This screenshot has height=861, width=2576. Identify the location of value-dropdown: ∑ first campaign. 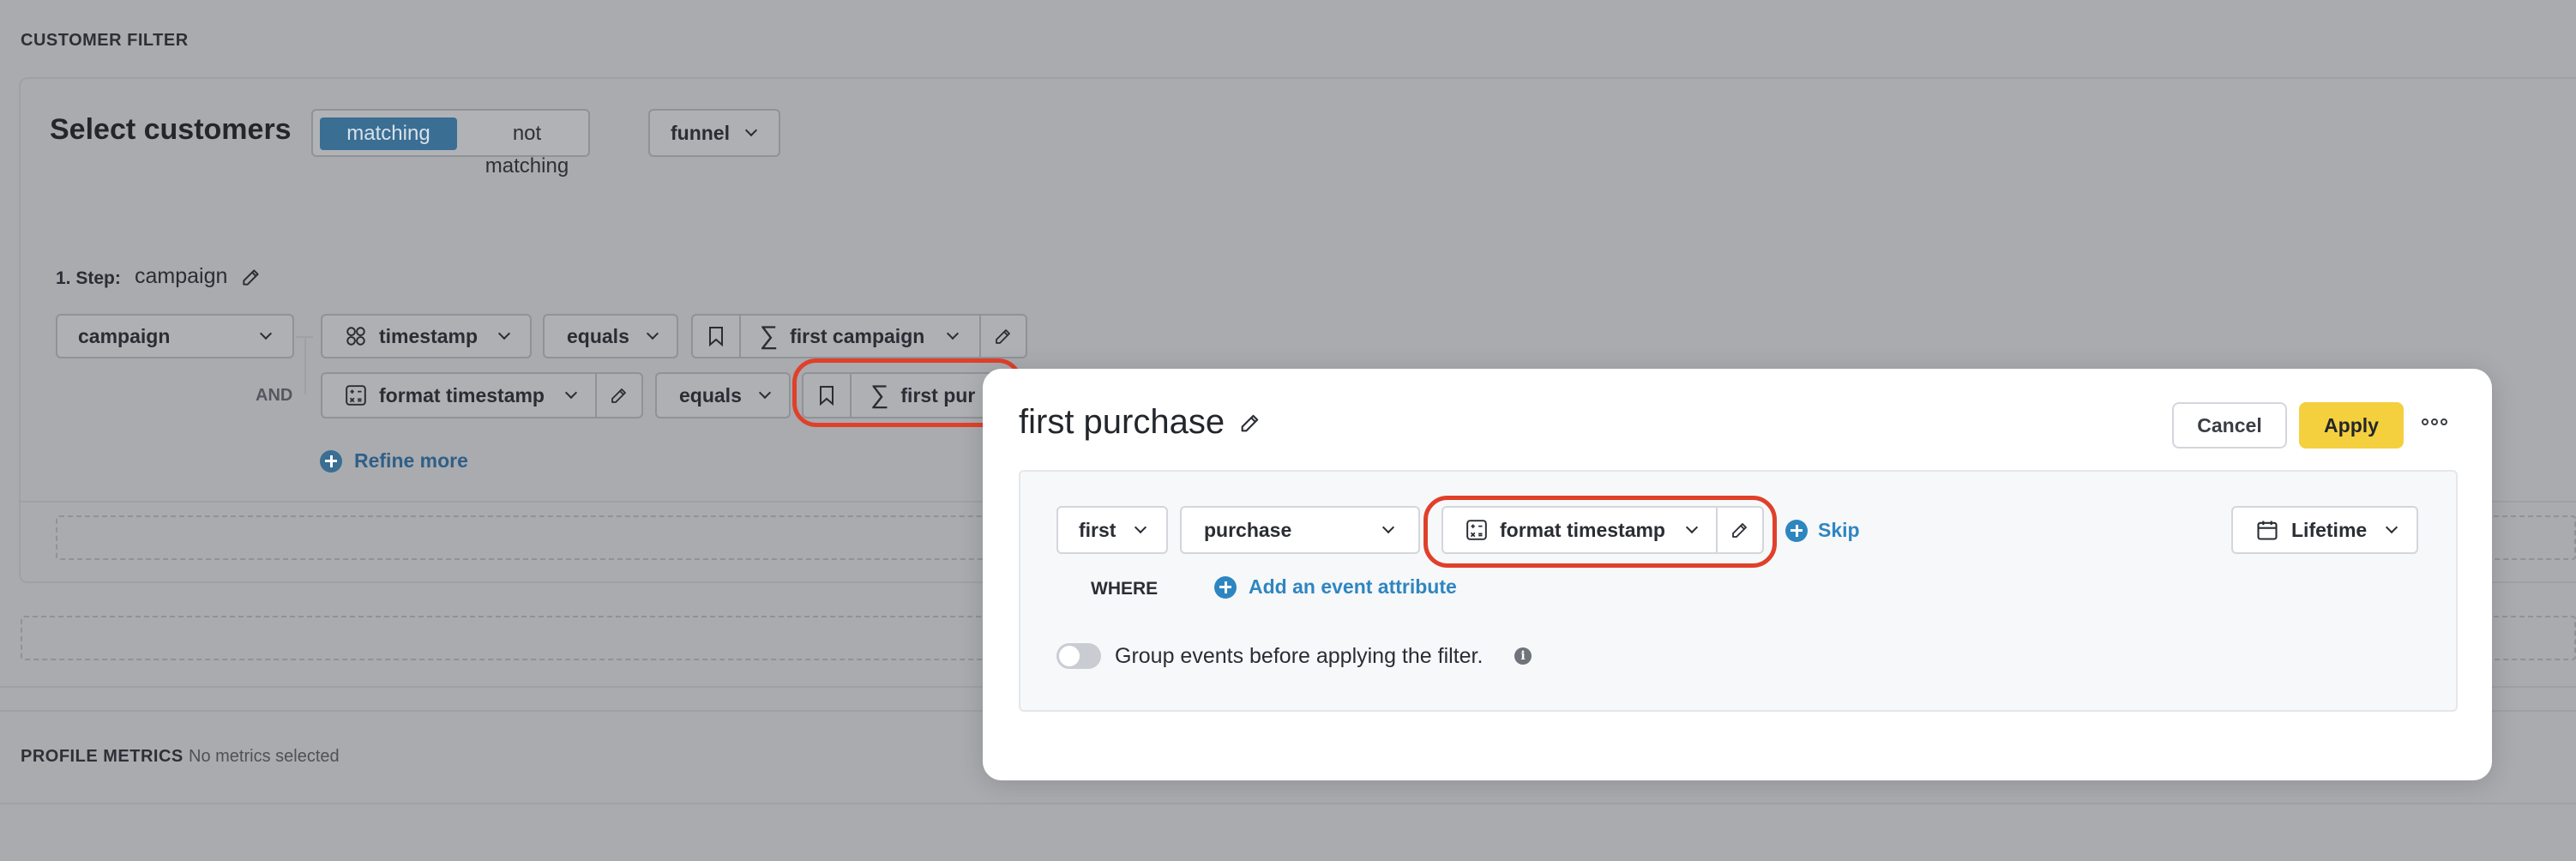
(860, 336).